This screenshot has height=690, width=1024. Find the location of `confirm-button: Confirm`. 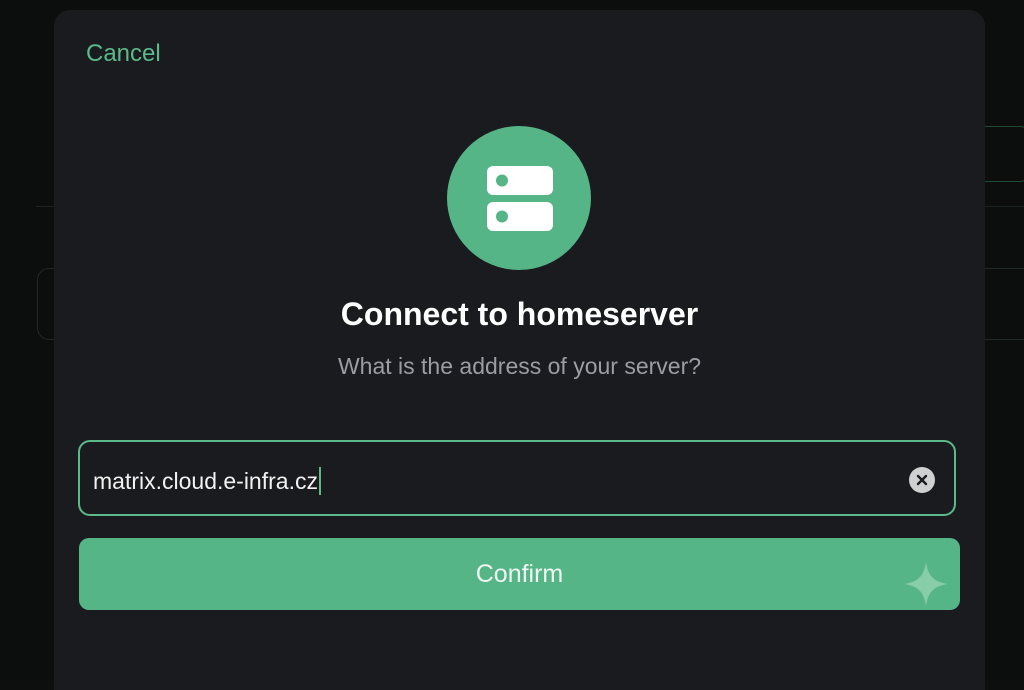

confirm-button: Confirm is located at coordinates (519, 574).